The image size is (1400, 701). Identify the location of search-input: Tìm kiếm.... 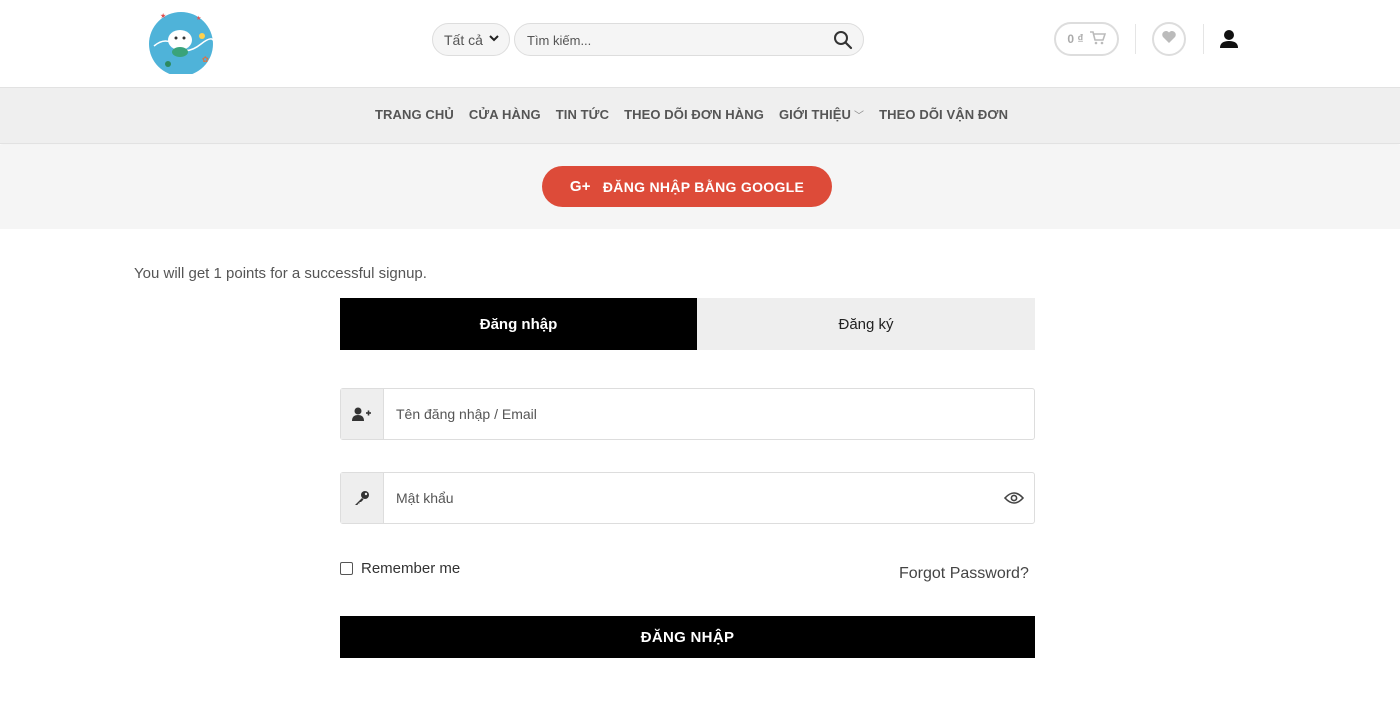
(559, 40).